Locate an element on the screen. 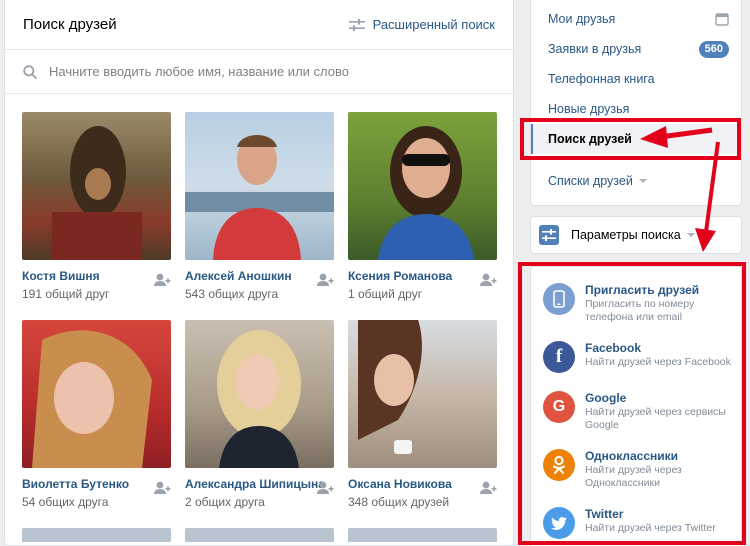 This screenshot has width=750, height=546. highlight-box-find-friends is located at coordinates (630, 139).